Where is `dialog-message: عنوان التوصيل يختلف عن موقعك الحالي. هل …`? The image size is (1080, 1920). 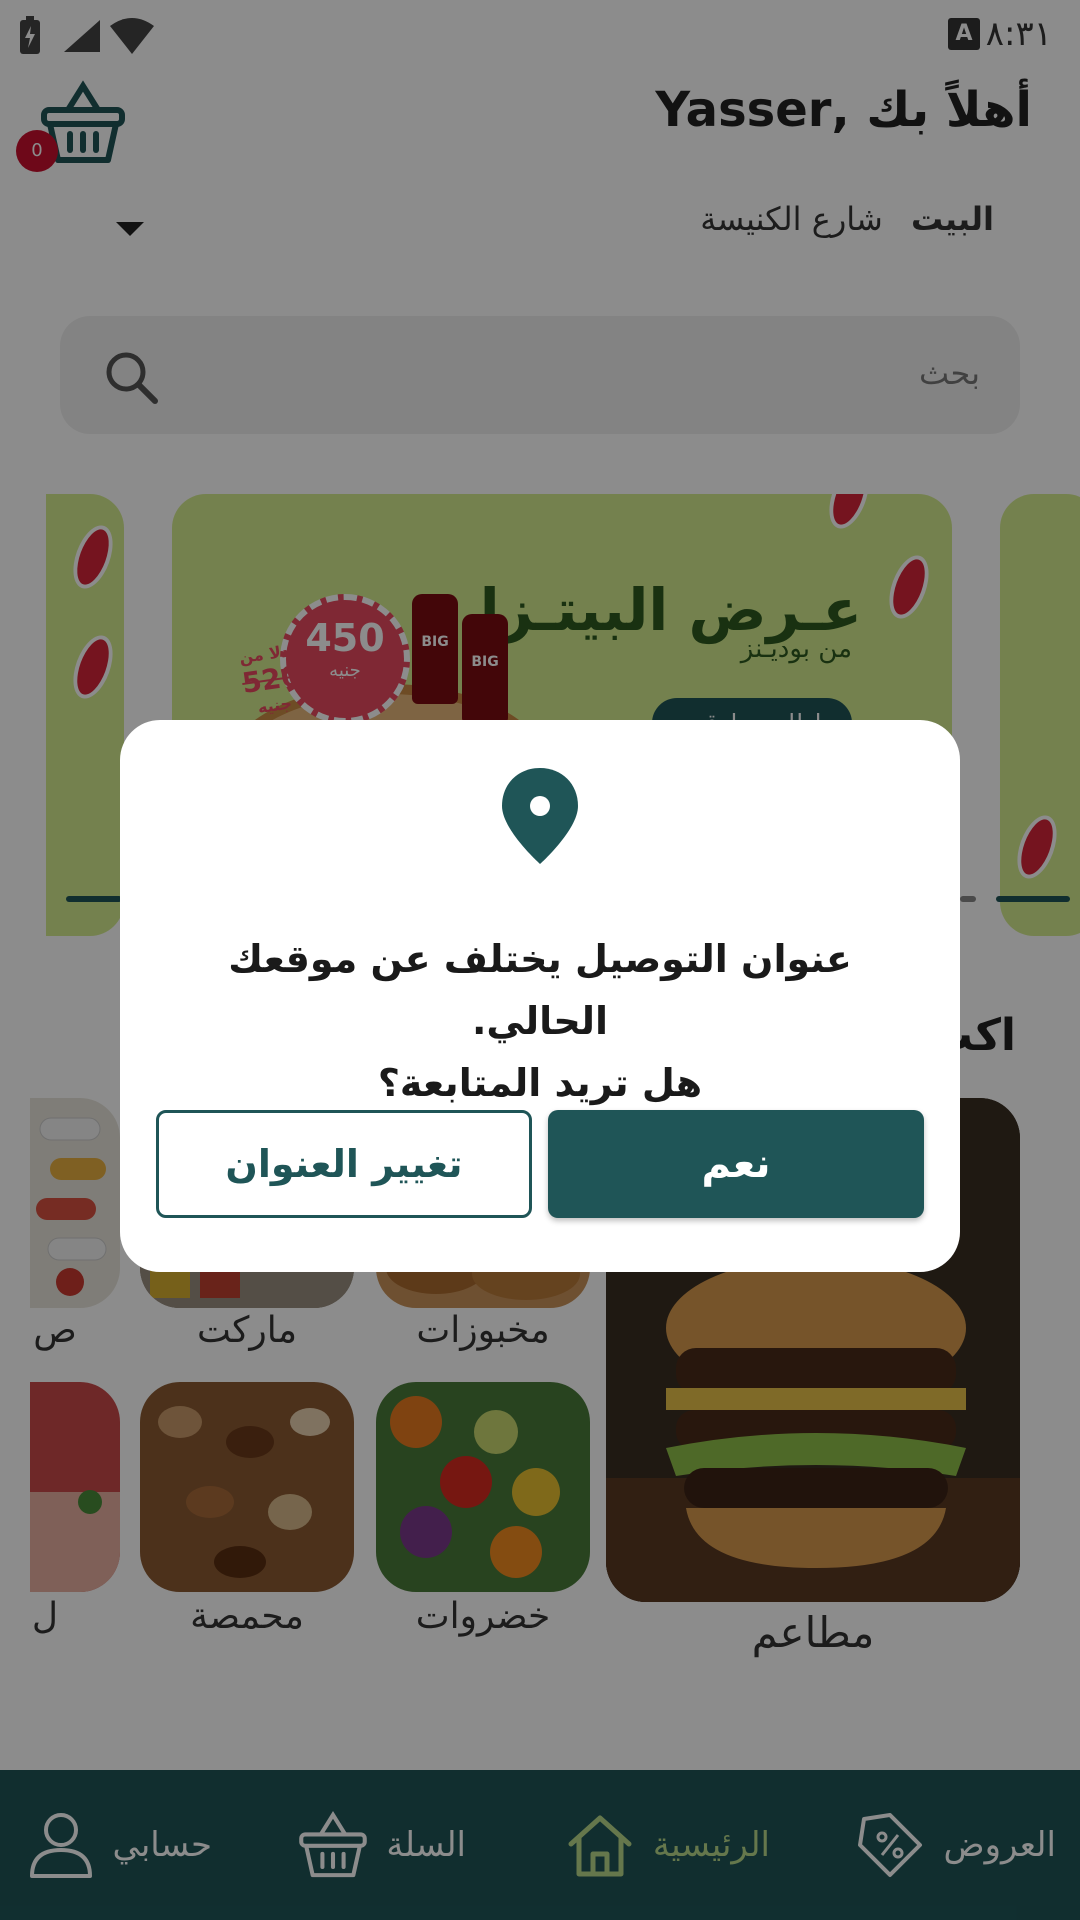
dialog-message: عنوان التوصيل يختلف عن موقعك الحالي. هل … is located at coordinates (540, 1021).